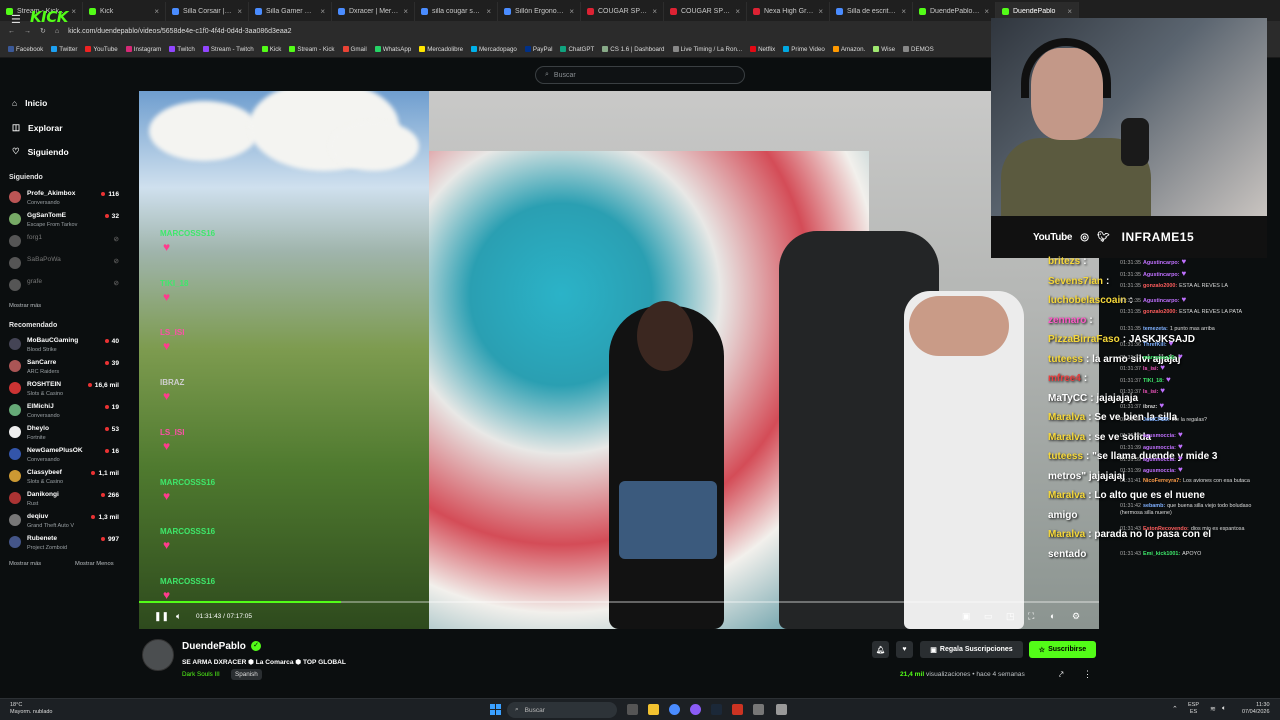 The height and width of the screenshot is (720, 1280). What do you see at coordinates (1061, 675) in the screenshot?
I see `share-icon: ⤤` at bounding box center [1061, 675].